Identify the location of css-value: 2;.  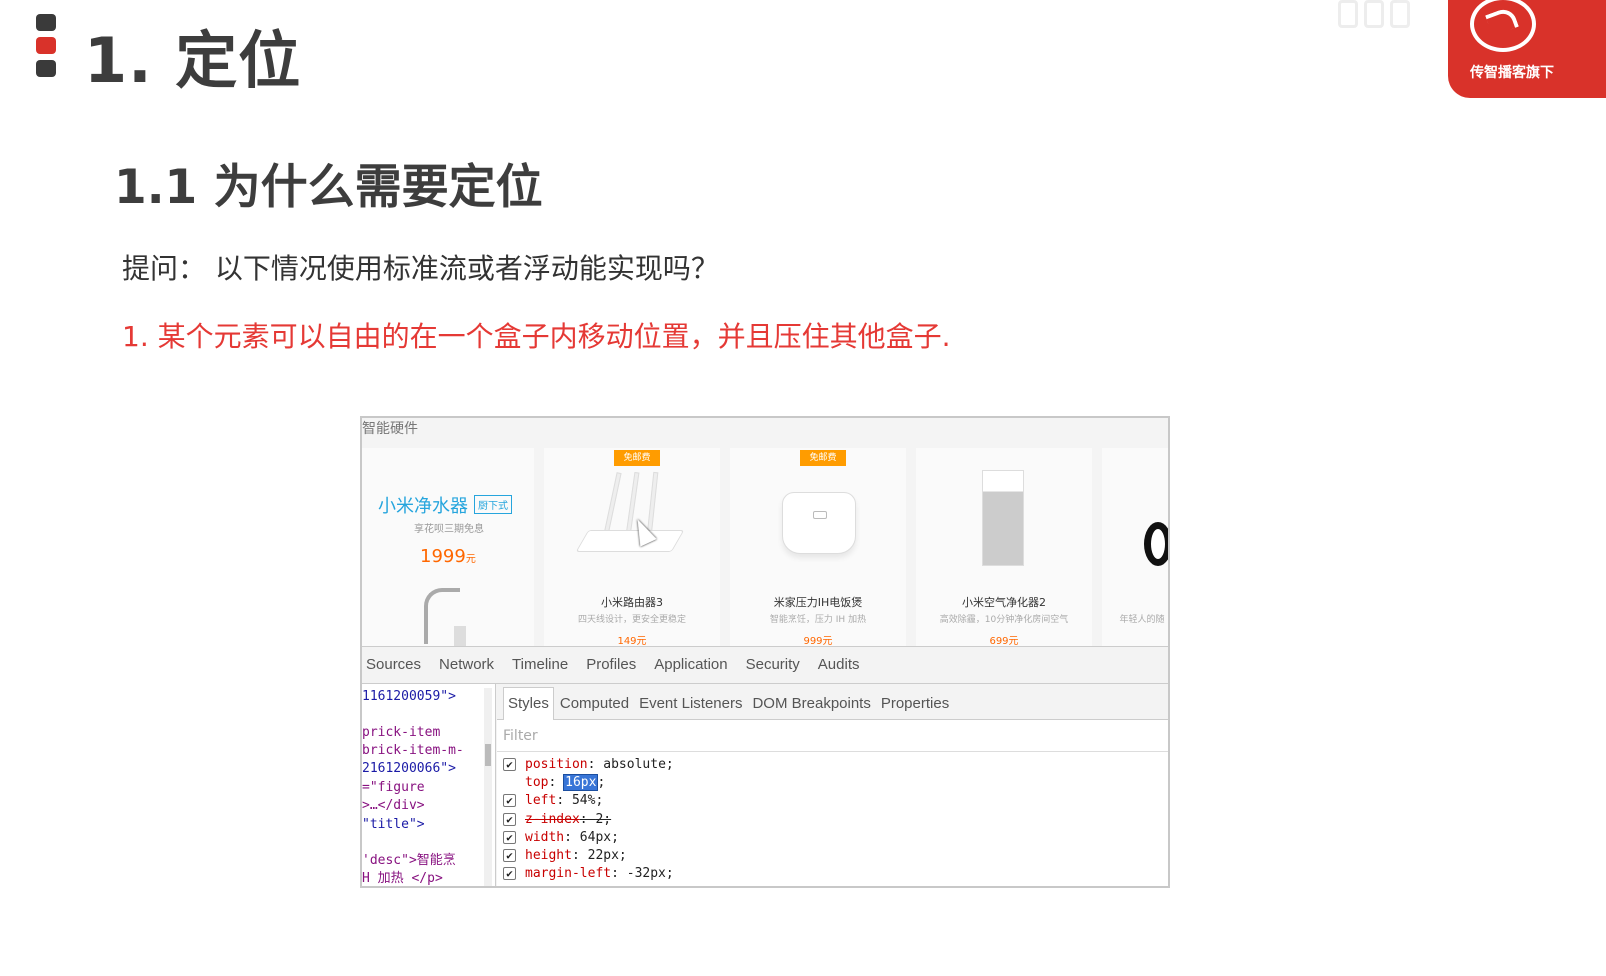
(603, 819).